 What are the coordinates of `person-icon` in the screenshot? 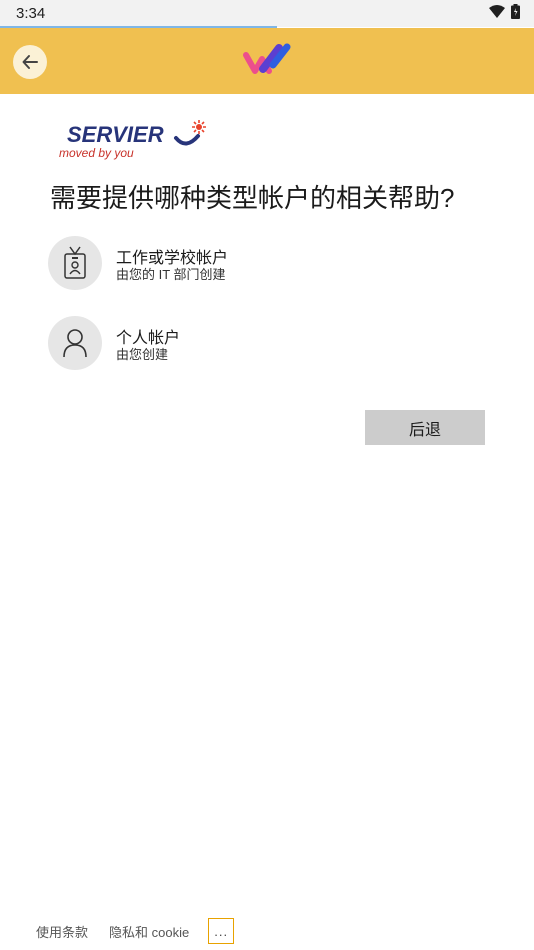 It's located at (75, 343).